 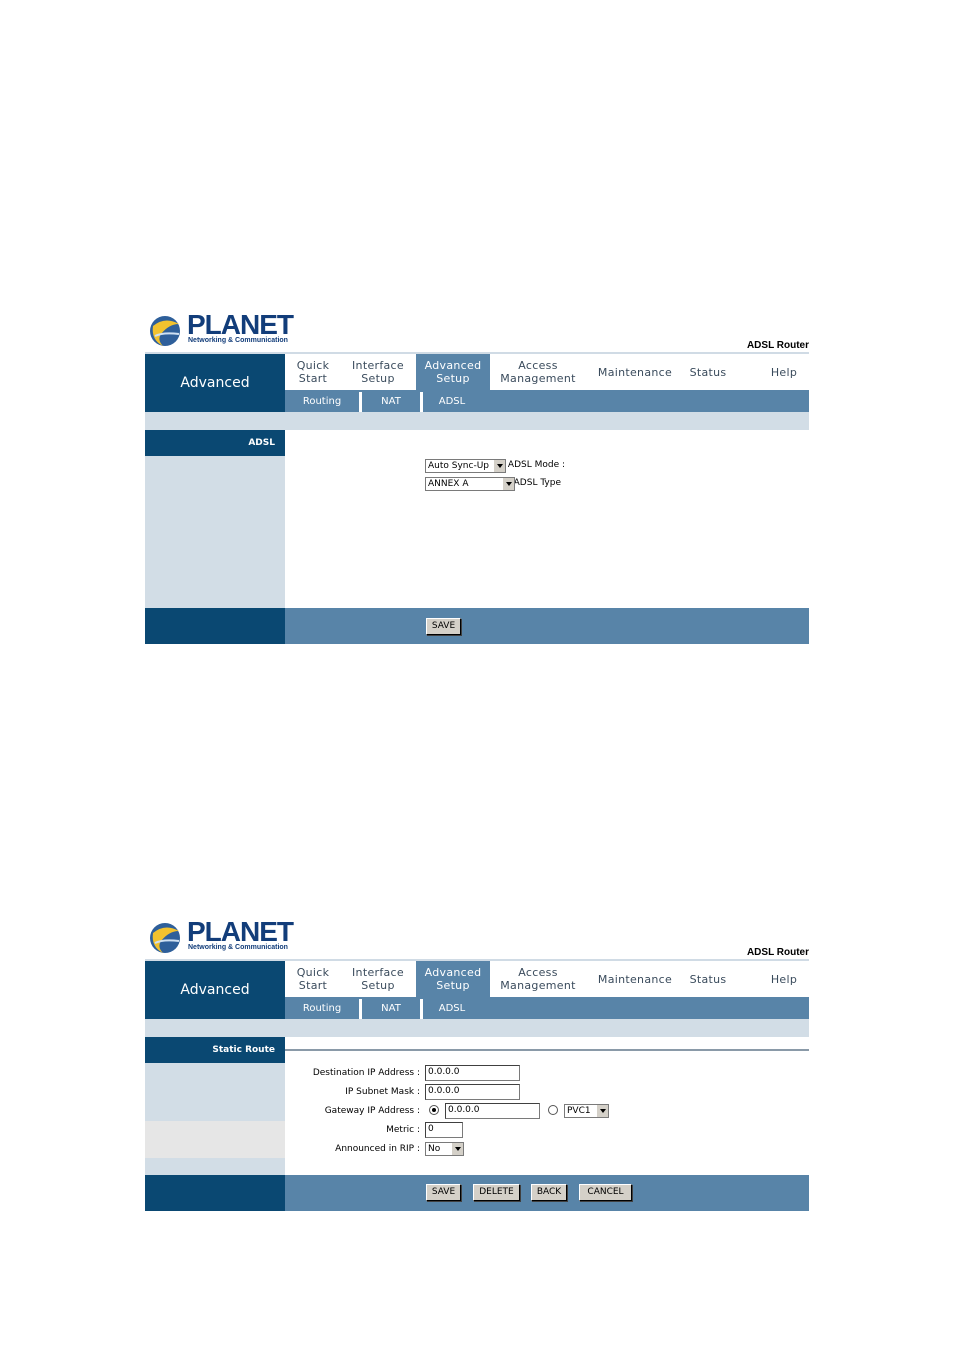 What do you see at coordinates (444, 1149) in the screenshot?
I see `announced-rip-select: No` at bounding box center [444, 1149].